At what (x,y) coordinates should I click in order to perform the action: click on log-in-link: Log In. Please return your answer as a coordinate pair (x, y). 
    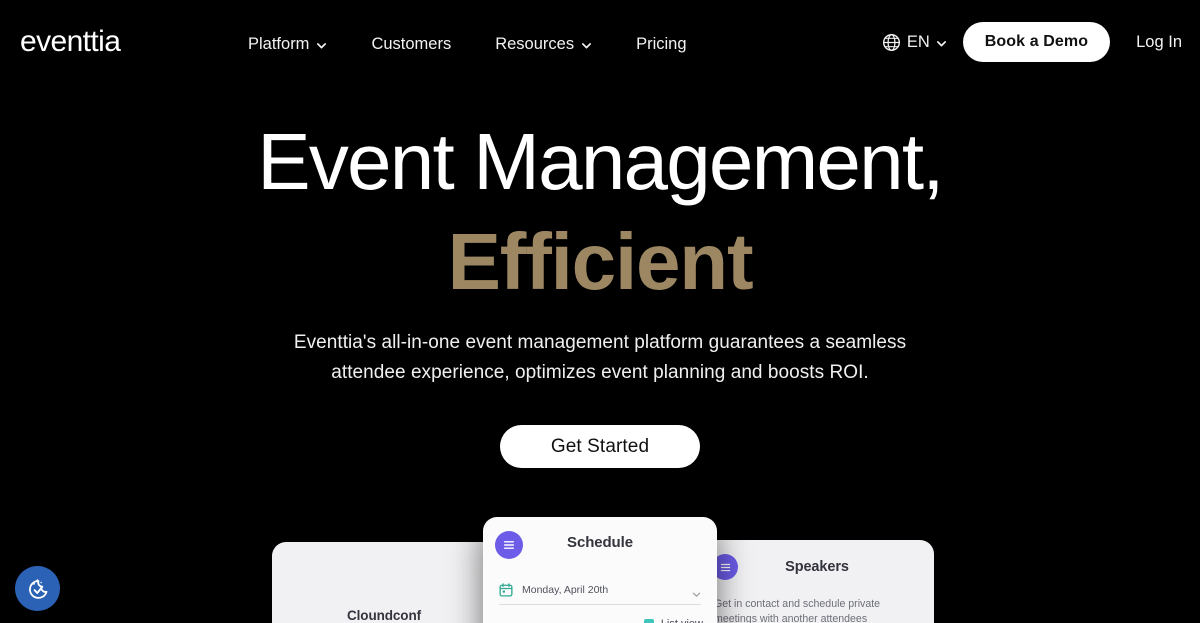
    Looking at the image, I should click on (1159, 42).